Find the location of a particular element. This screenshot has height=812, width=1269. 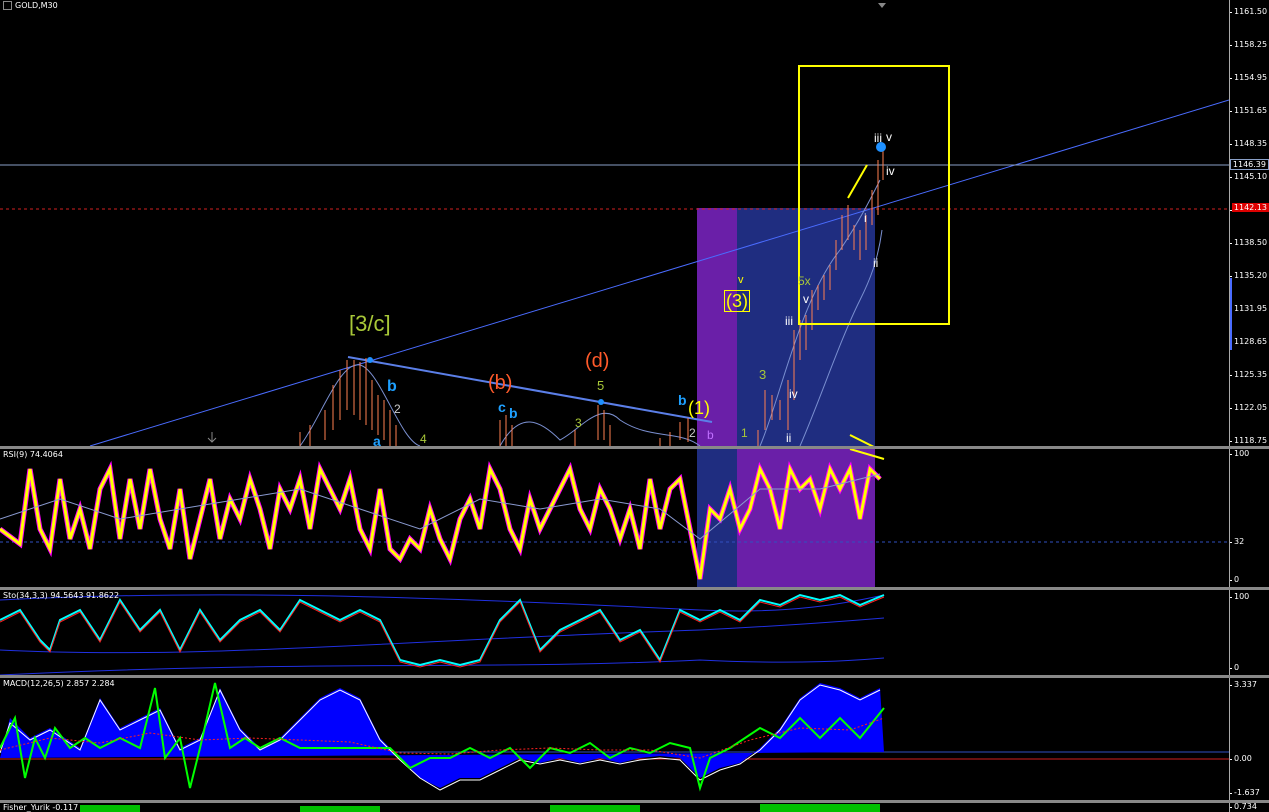

rsi-tick: 32 is located at coordinates (1237, 541).